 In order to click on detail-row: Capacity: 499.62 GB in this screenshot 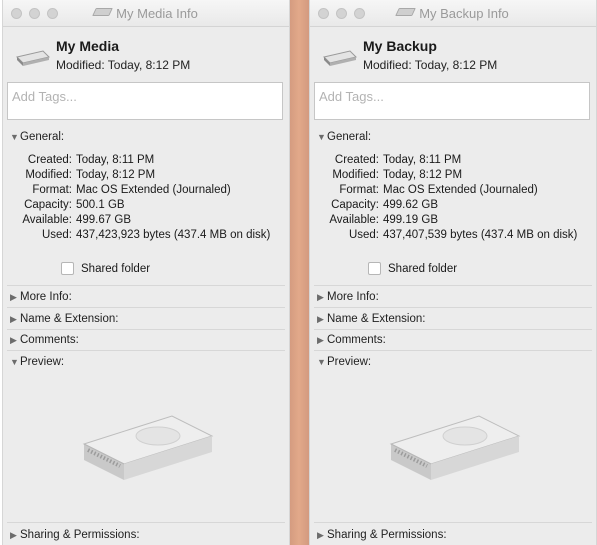, I will do `click(452, 205)`.